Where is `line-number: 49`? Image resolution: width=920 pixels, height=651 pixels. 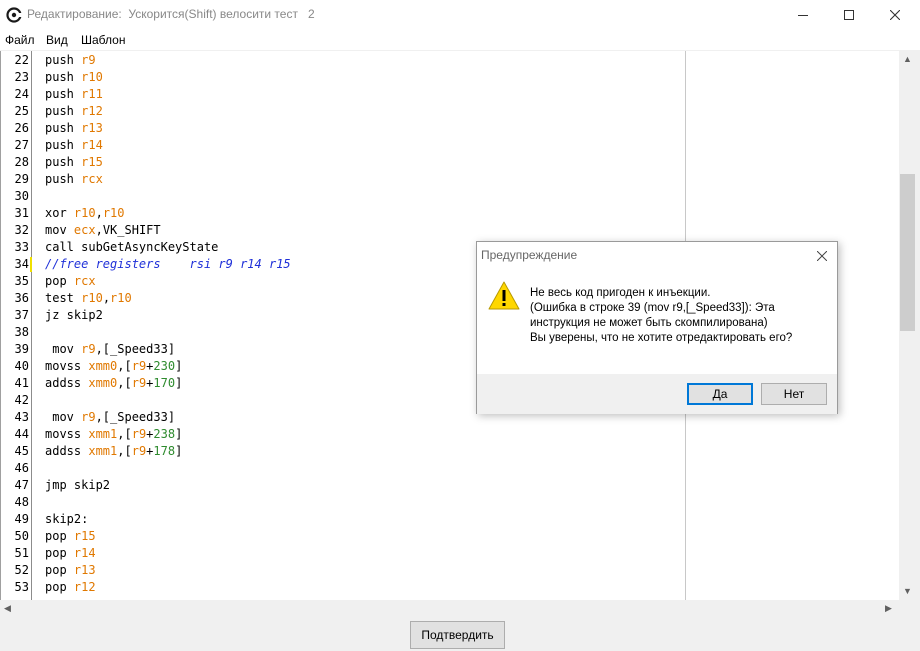
line-number: 49 is located at coordinates (21, 519).